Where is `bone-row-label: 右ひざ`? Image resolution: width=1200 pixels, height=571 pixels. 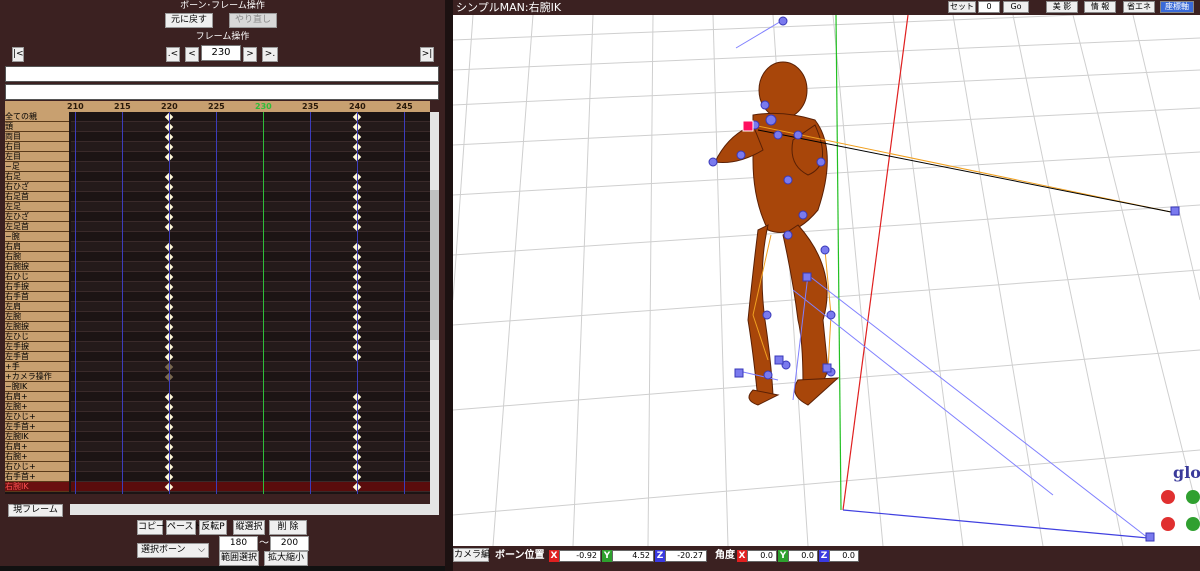 bone-row-label: 右ひざ is located at coordinates (37, 187).